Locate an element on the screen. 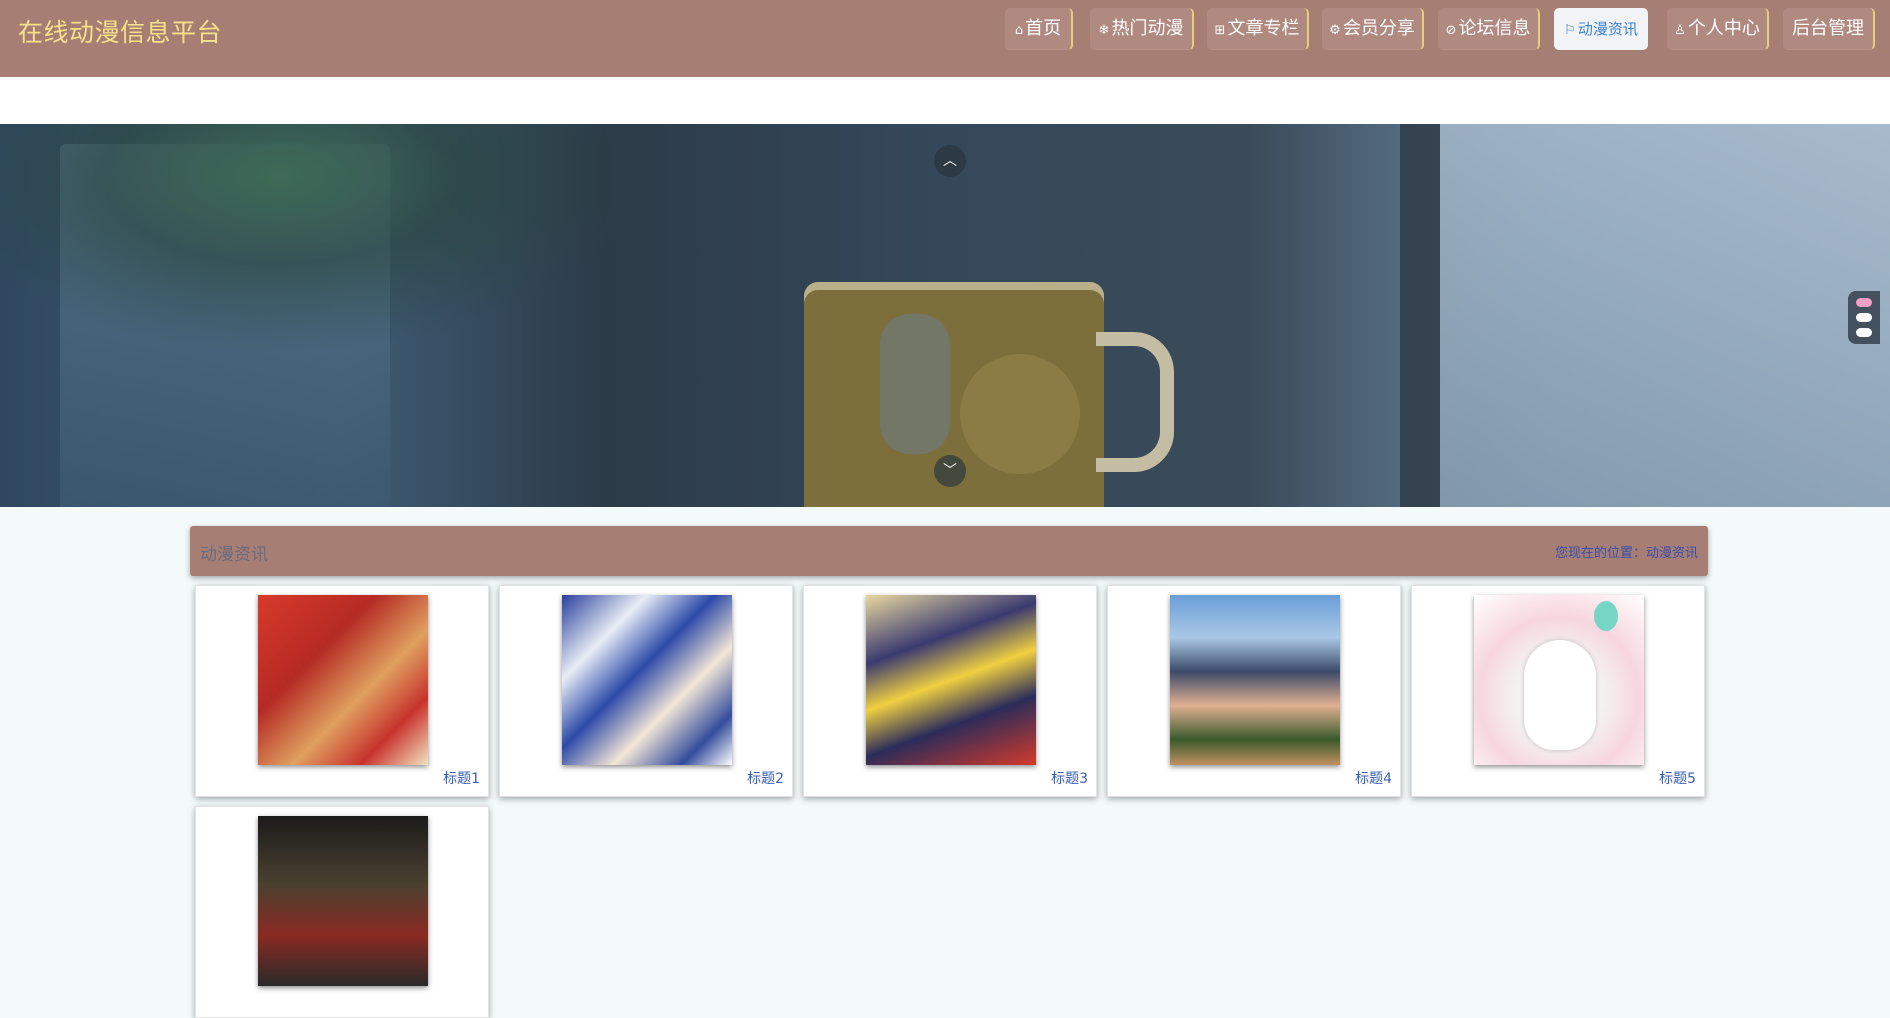  nav-item-label: 会员分享 is located at coordinates (1378, 28).